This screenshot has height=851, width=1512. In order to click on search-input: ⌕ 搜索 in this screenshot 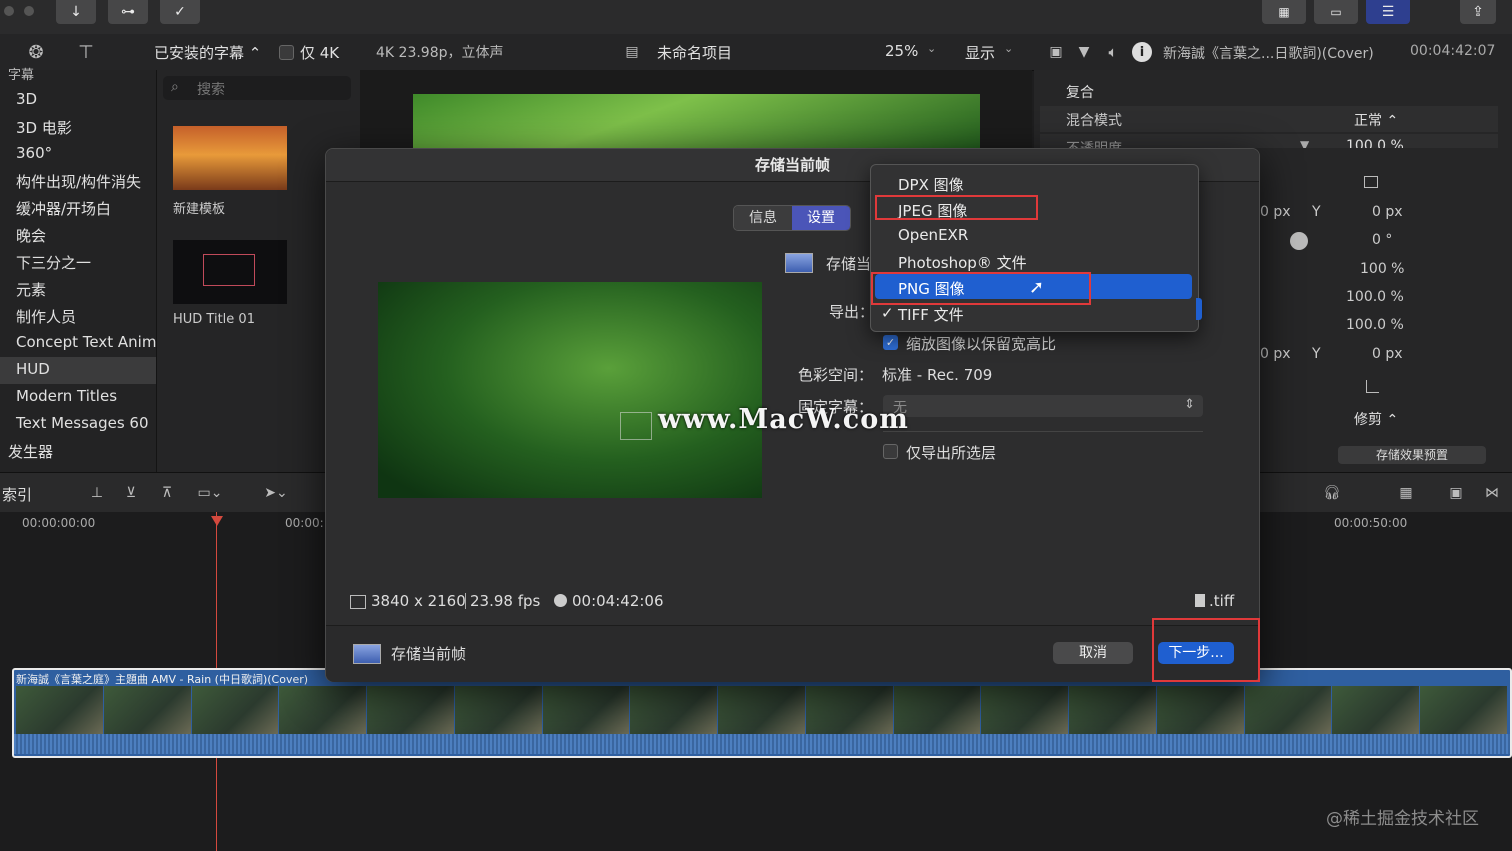, I will do `click(257, 88)`.